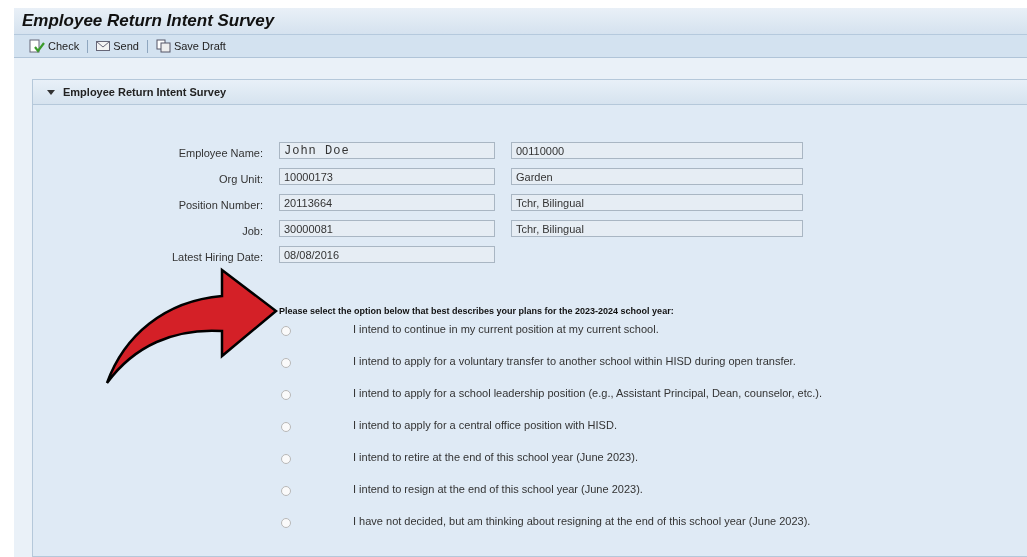 The height and width of the screenshot is (557, 1027). I want to click on window-title: Employee Return Intent Survey, so click(148, 21).